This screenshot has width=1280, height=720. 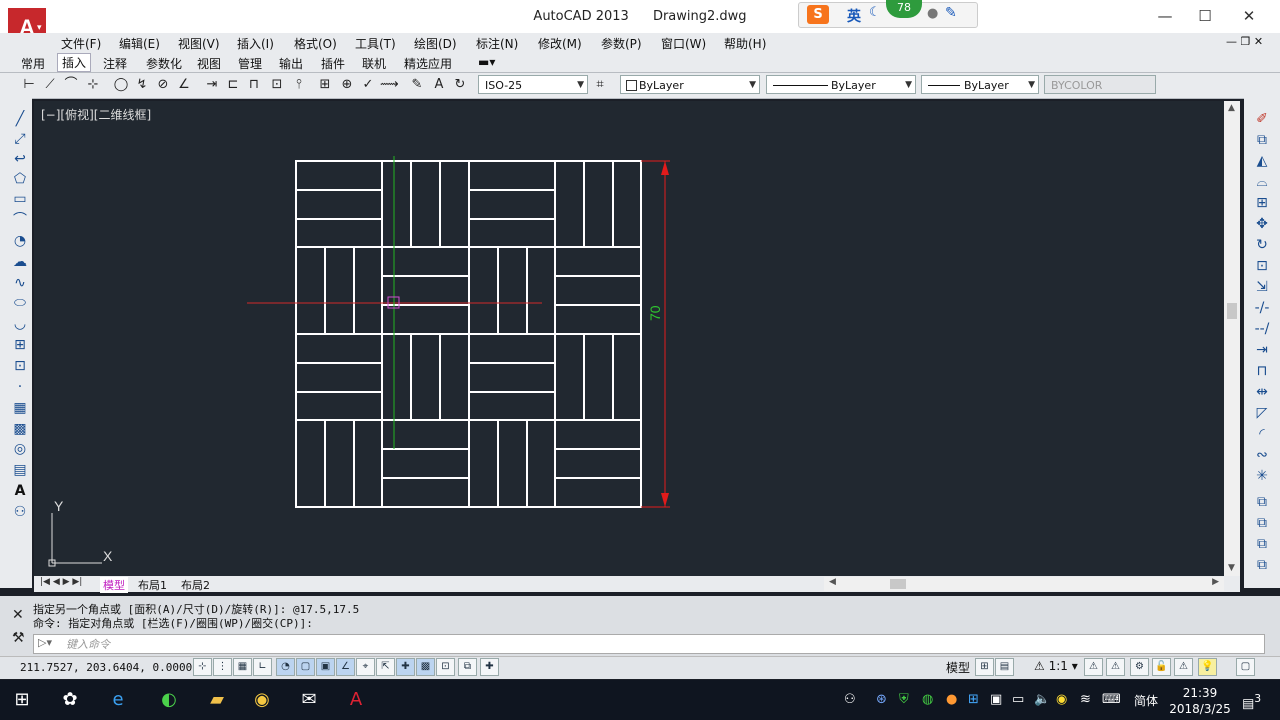 I want to click on mail-icon: ✉, so click(x=309, y=700).